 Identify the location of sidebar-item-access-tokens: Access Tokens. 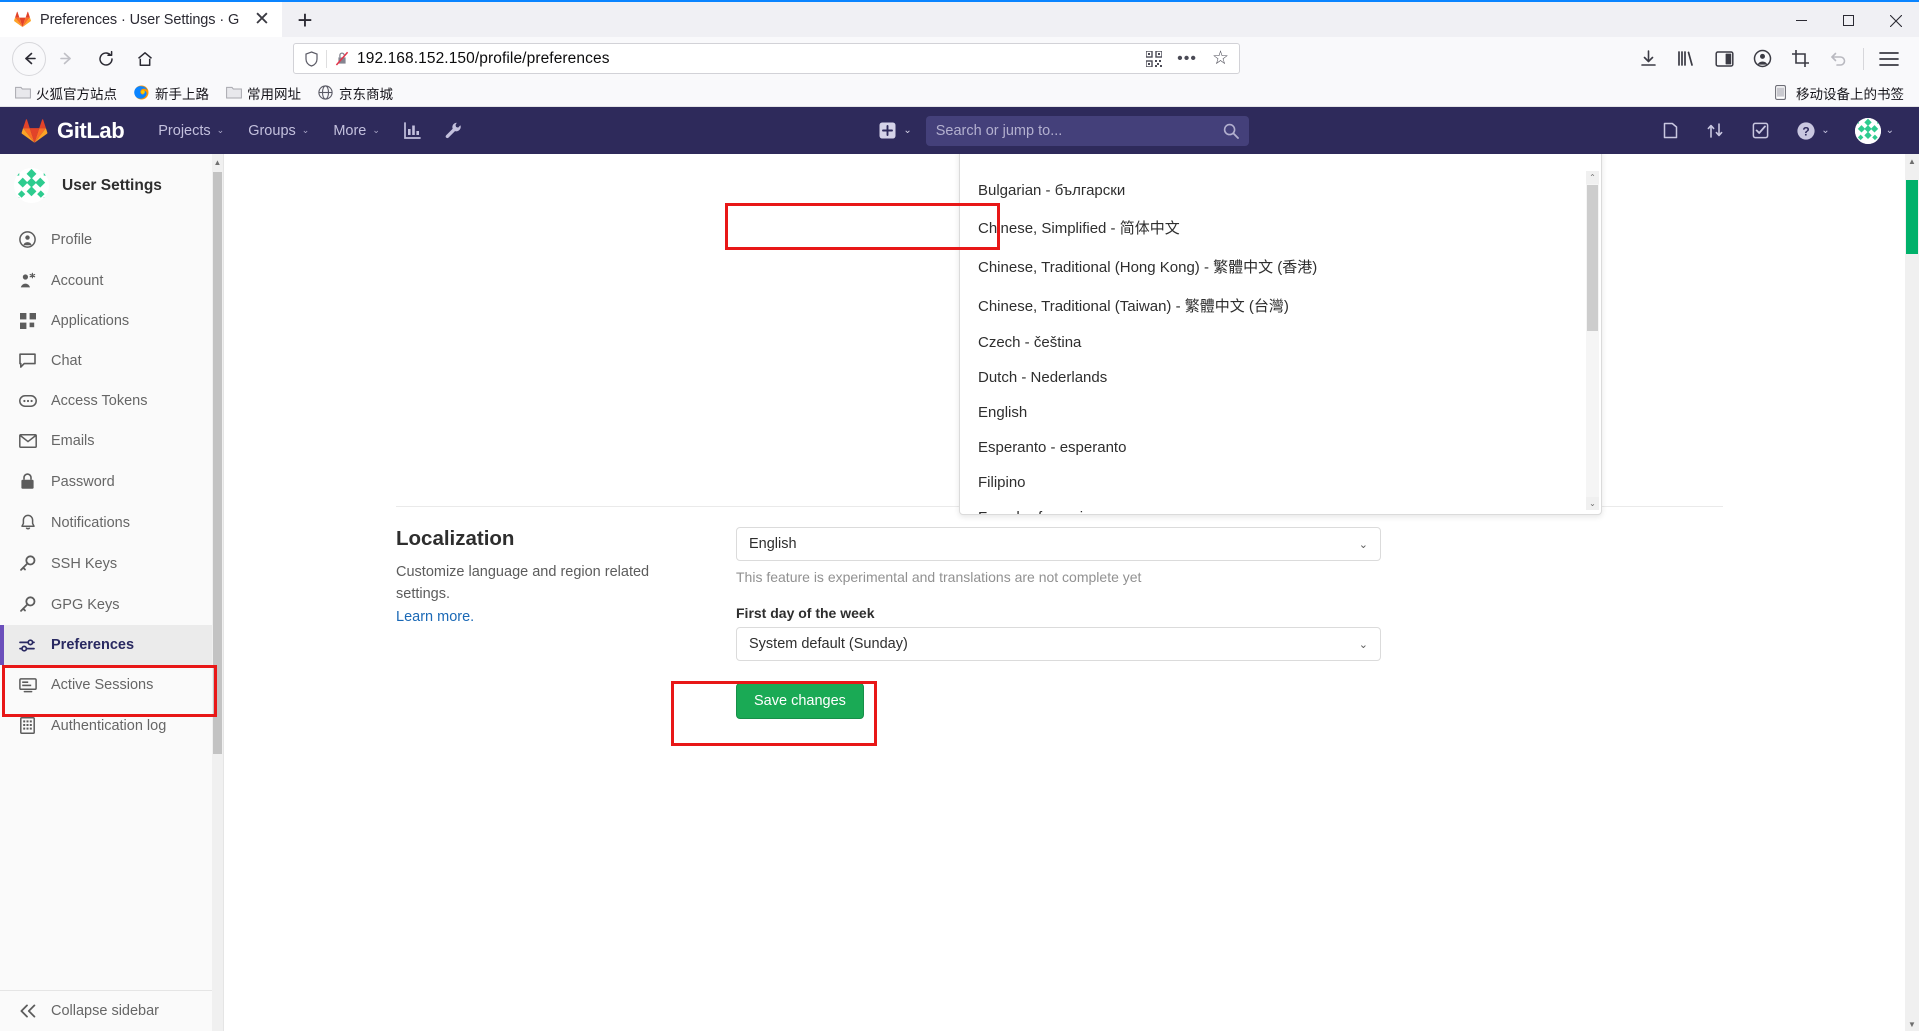
(111, 401).